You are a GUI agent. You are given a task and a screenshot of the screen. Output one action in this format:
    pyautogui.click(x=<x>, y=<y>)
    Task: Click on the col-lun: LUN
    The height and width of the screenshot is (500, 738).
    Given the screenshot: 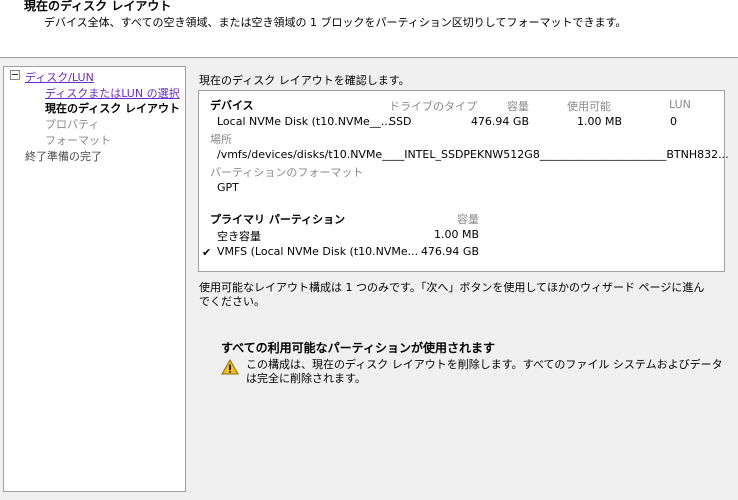 What is the action you would take?
    pyautogui.click(x=680, y=104)
    